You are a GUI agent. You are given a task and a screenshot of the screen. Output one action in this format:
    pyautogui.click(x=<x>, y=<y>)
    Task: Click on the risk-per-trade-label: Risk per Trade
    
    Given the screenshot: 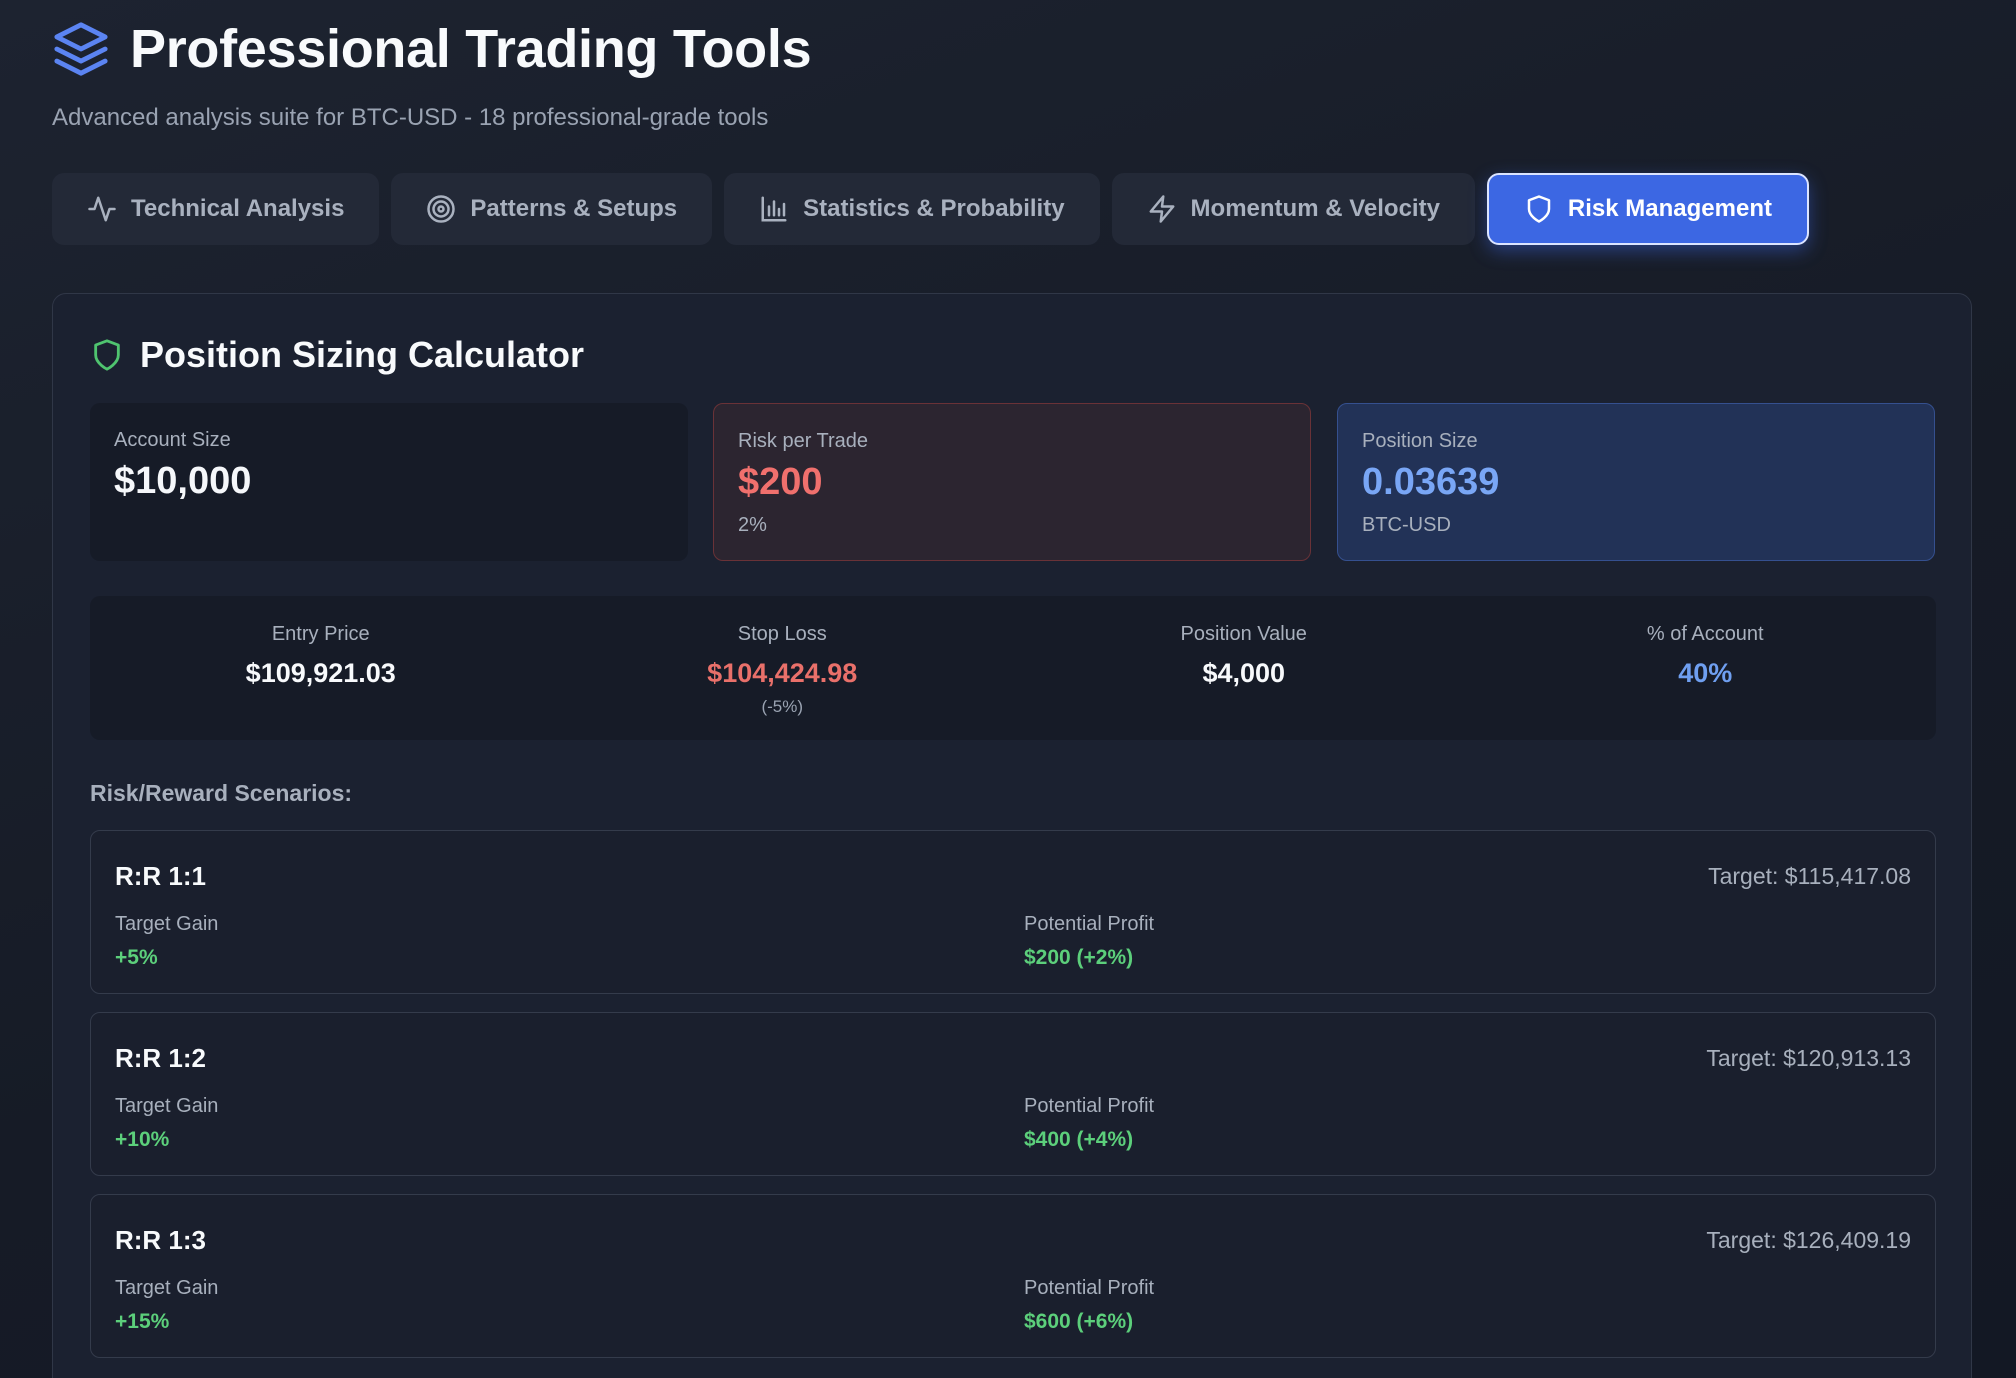 What is the action you would take?
    pyautogui.click(x=803, y=441)
    